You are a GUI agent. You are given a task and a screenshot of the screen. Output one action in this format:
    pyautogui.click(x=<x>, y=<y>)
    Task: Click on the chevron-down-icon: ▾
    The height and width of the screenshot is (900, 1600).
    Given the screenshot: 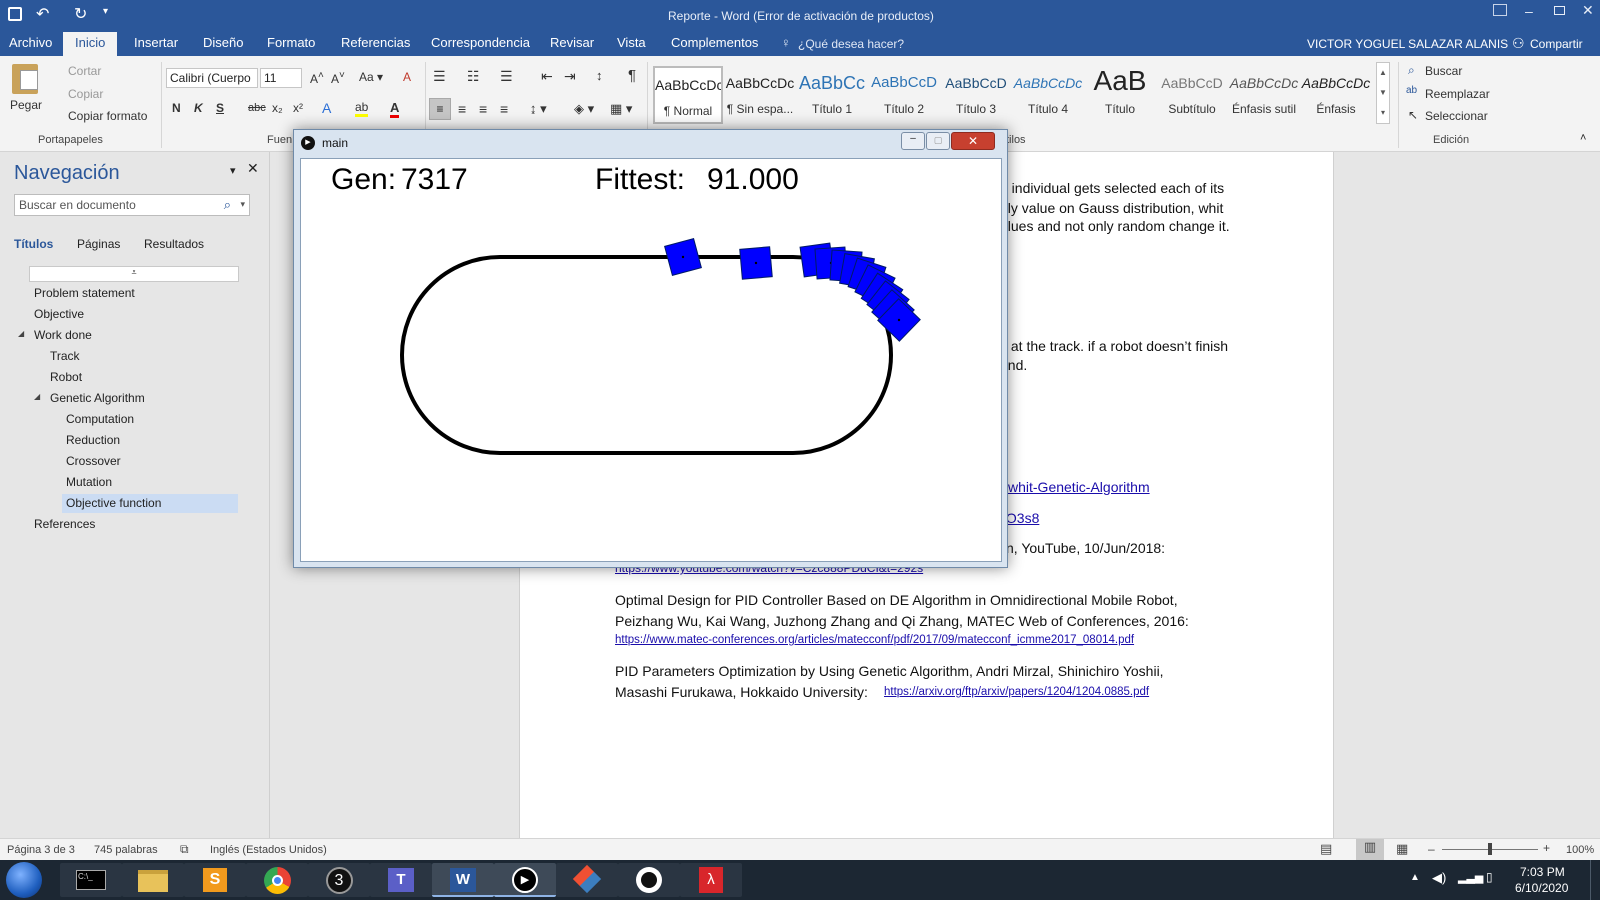 What is the action you would take?
    pyautogui.click(x=242, y=204)
    